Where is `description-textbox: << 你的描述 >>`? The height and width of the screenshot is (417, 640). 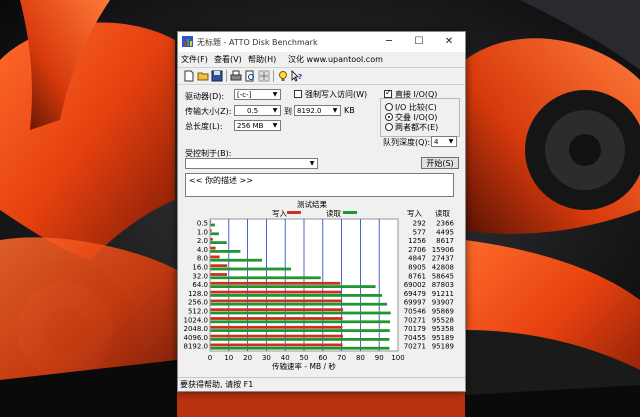 description-textbox: << 你的描述 >> is located at coordinates (319, 185).